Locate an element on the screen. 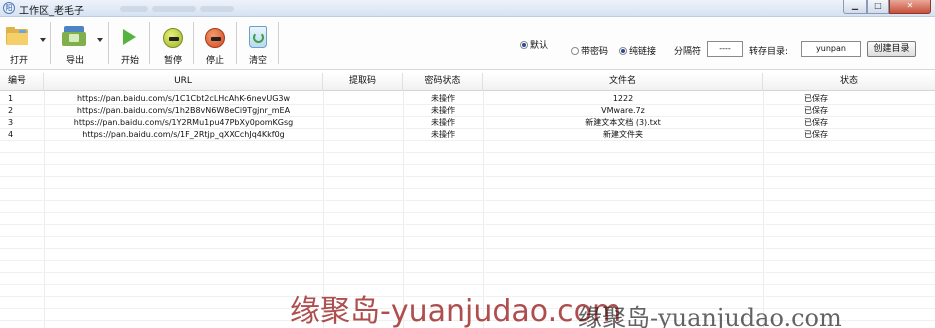 This screenshot has width=935, height=328. open-button-label: 打开 is located at coordinates (18, 61).